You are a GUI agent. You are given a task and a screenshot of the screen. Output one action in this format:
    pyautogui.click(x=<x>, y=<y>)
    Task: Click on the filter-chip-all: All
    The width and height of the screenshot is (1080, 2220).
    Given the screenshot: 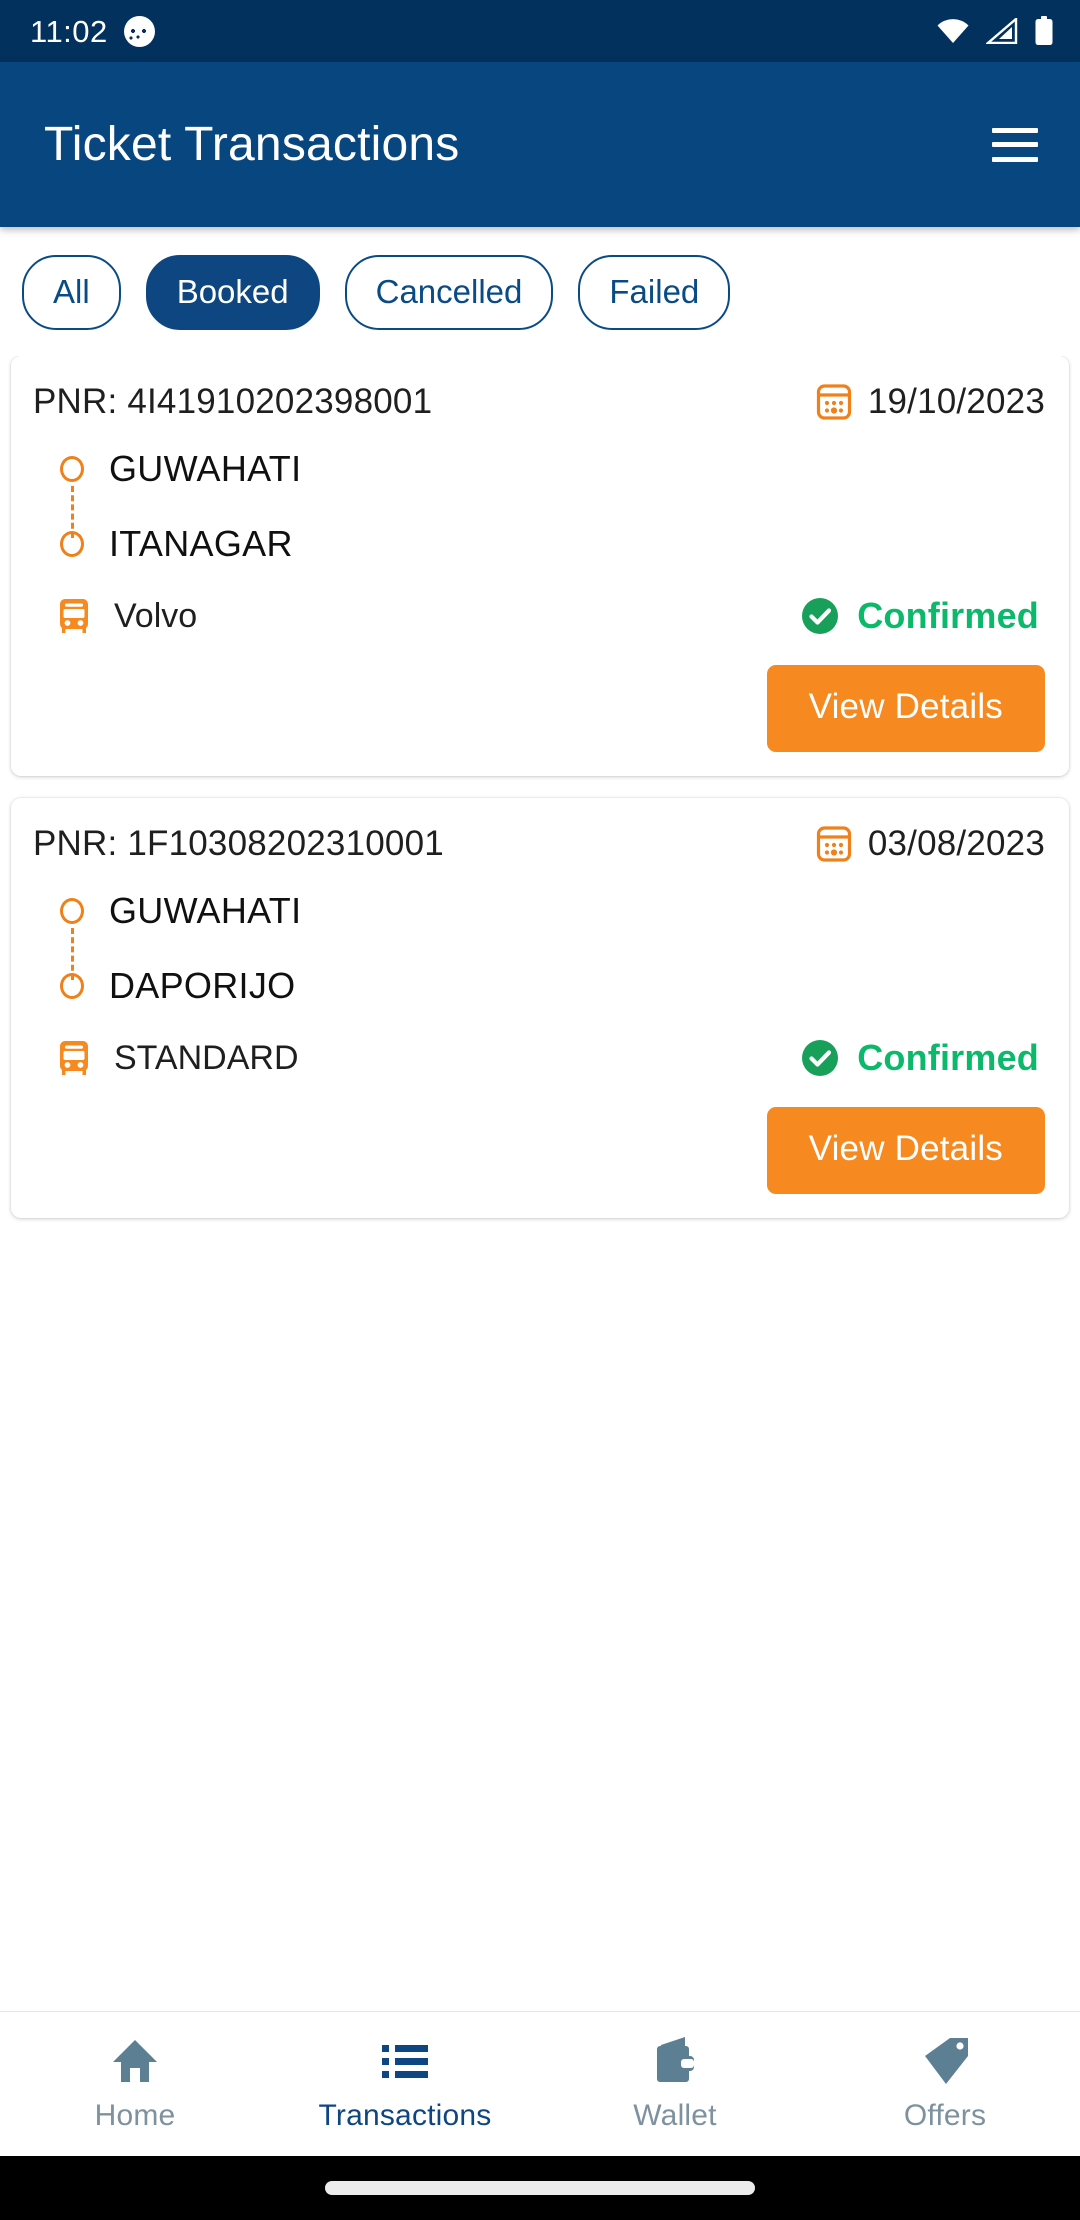 What is the action you would take?
    pyautogui.click(x=71, y=292)
    